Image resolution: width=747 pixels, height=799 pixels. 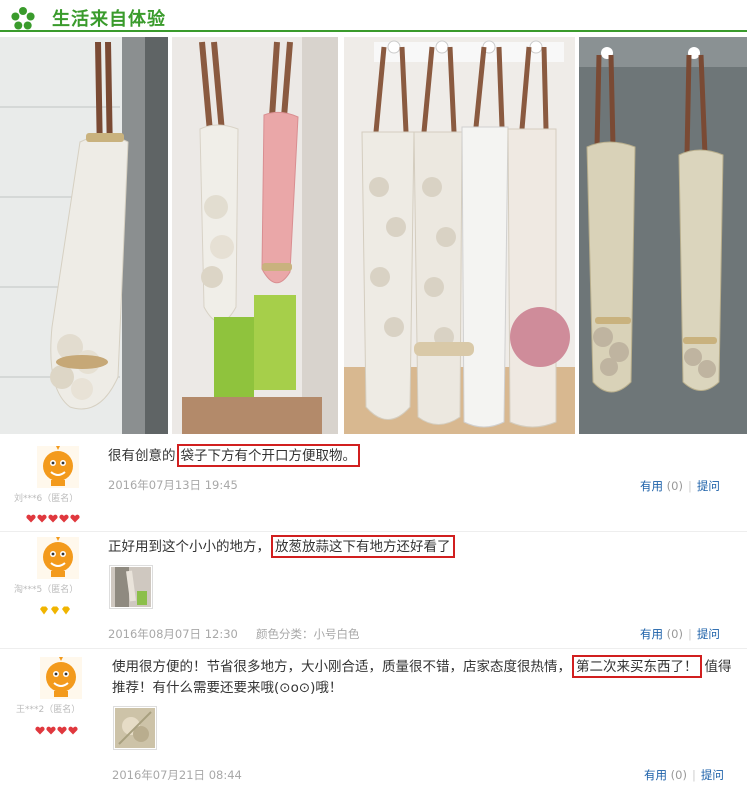 What do you see at coordinates (308, 634) in the screenshot?
I see `review-variant: 颜色分类：小号白色` at bounding box center [308, 634].